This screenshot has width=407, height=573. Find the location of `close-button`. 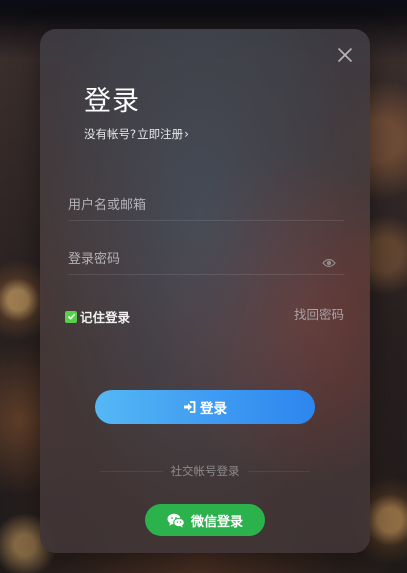

close-button is located at coordinates (345, 55).